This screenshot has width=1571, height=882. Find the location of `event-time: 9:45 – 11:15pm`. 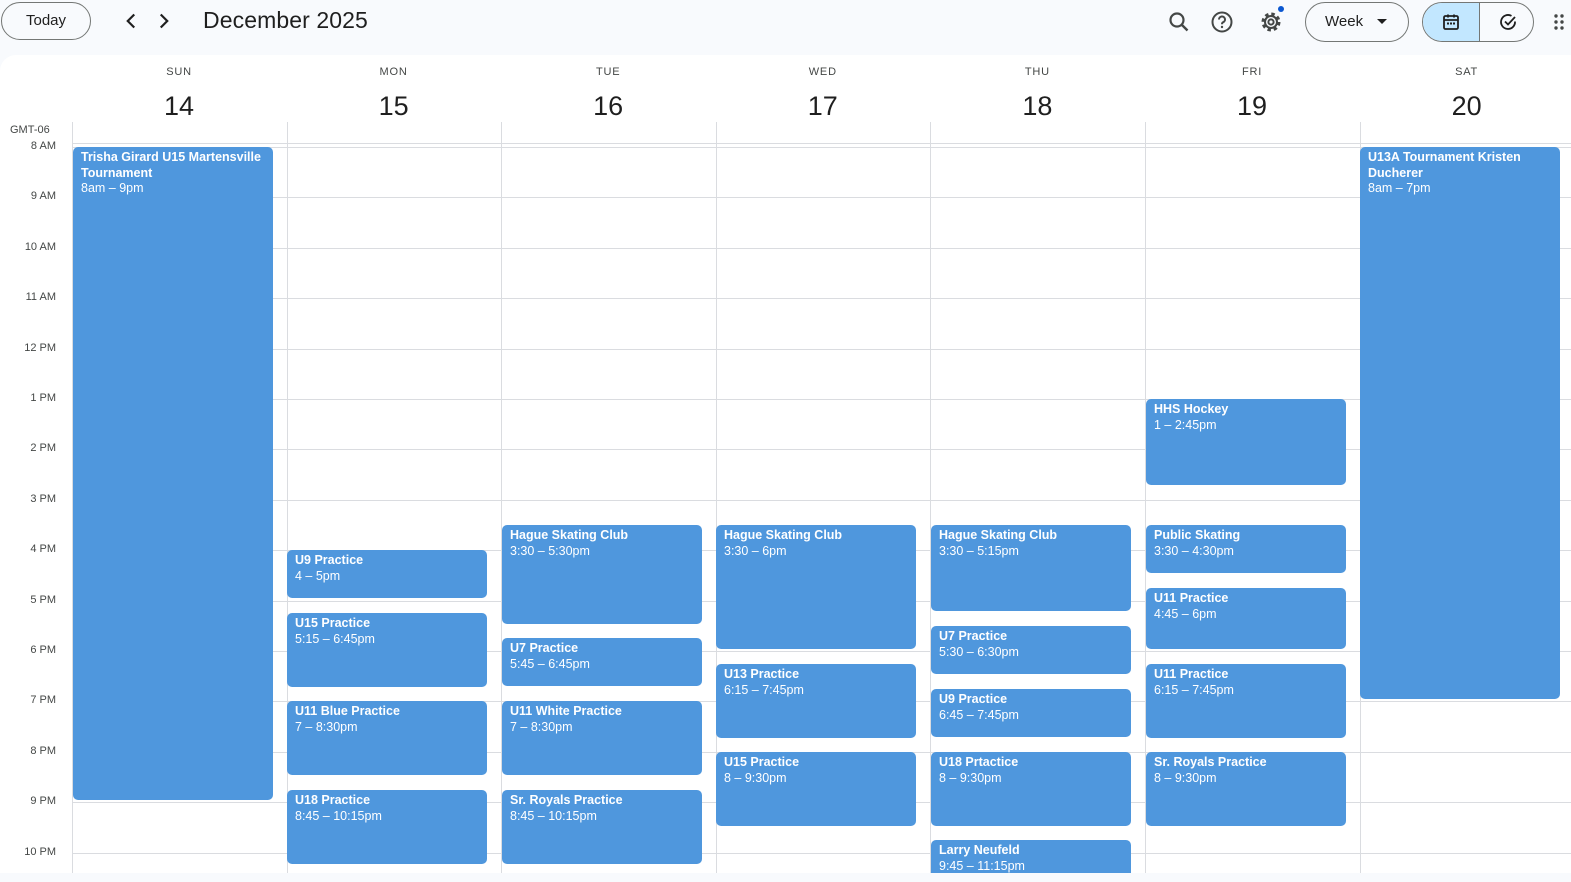

event-time: 9:45 – 11:15pm is located at coordinates (982, 865).